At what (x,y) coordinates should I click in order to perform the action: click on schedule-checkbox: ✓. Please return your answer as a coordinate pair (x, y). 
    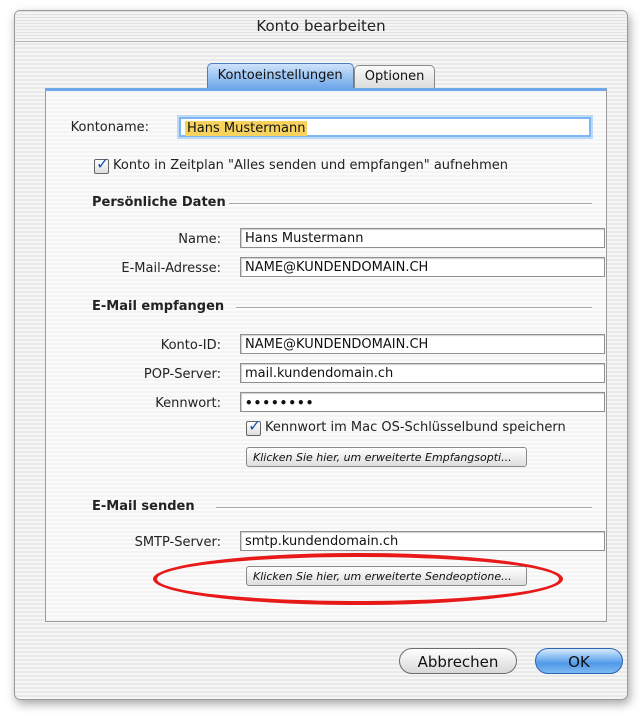
    Looking at the image, I should click on (101, 164).